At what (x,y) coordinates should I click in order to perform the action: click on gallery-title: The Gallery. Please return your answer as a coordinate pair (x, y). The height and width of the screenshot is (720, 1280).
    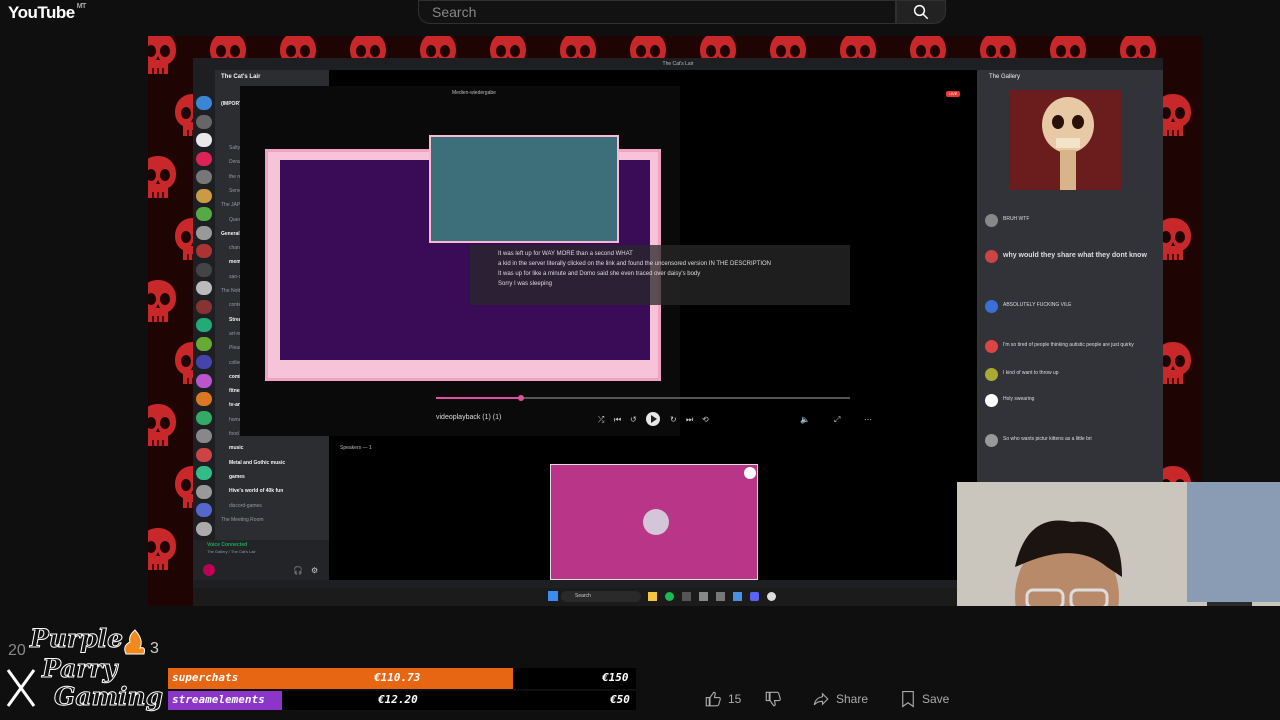
    Looking at the image, I should click on (1005, 77).